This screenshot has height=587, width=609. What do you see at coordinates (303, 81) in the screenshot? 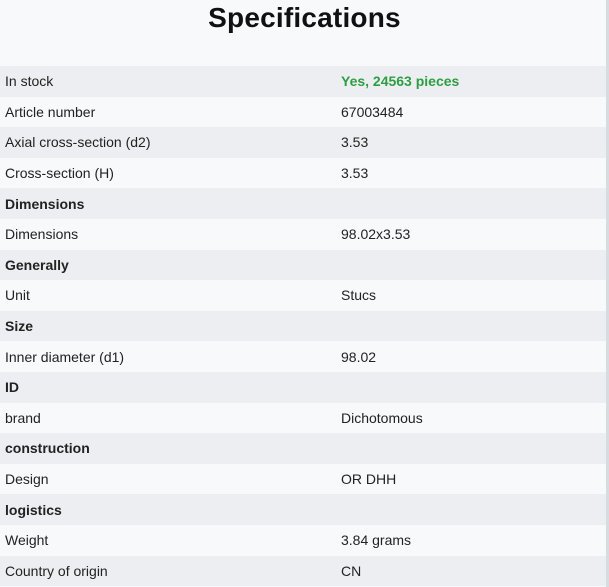
I see `spec-row-in-stock: In stock Yes, 24563 pieces` at bounding box center [303, 81].